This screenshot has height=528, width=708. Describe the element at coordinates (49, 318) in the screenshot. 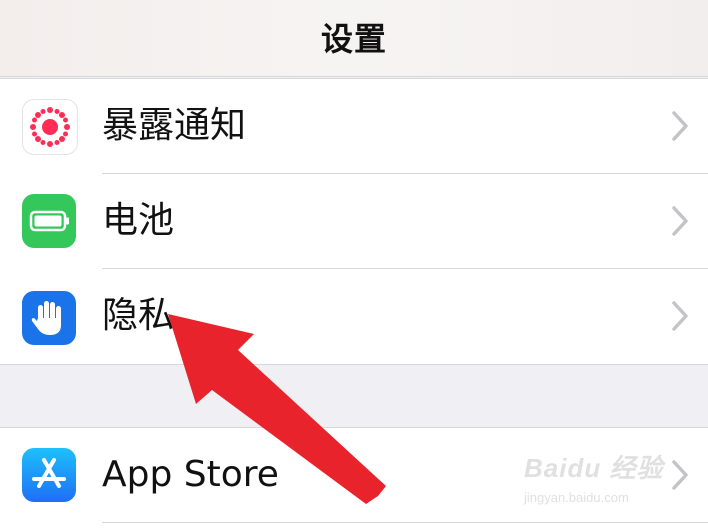

I see `privacy-hand-icon` at that location.